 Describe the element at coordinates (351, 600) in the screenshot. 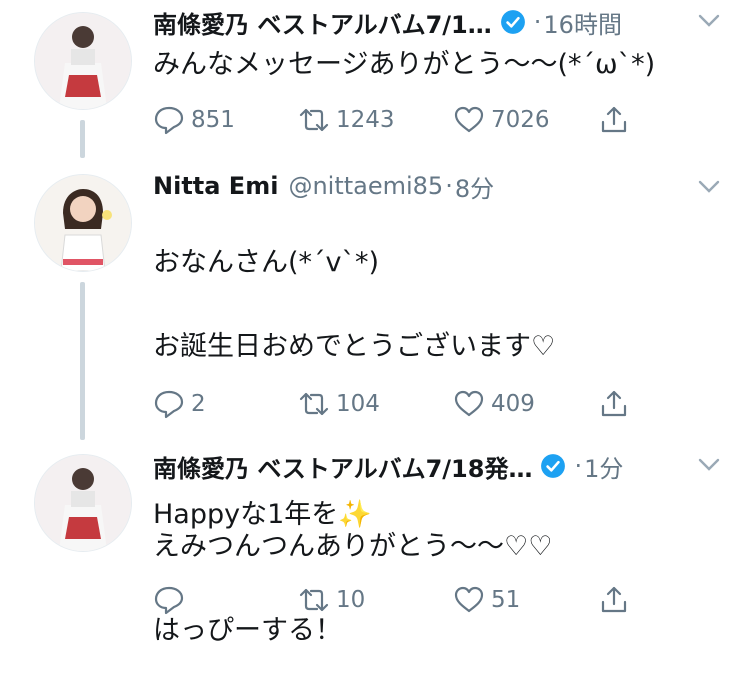

I see `retweet-count: 10` at that location.